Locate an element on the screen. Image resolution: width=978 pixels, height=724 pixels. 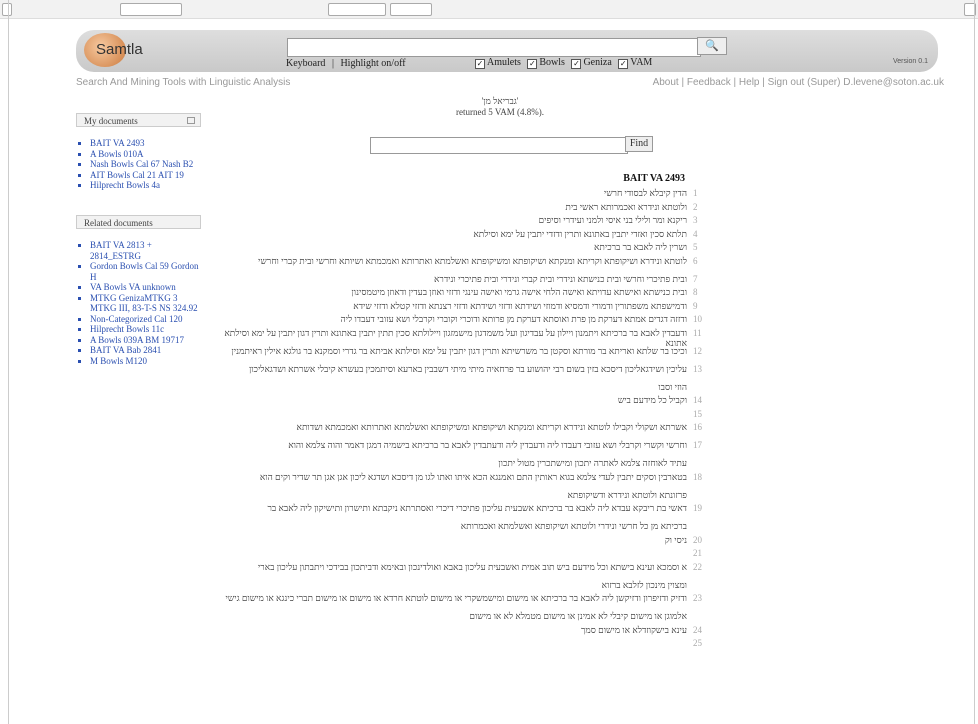
document-title: BAIT VA 2493 is located at coordinates (654, 178).